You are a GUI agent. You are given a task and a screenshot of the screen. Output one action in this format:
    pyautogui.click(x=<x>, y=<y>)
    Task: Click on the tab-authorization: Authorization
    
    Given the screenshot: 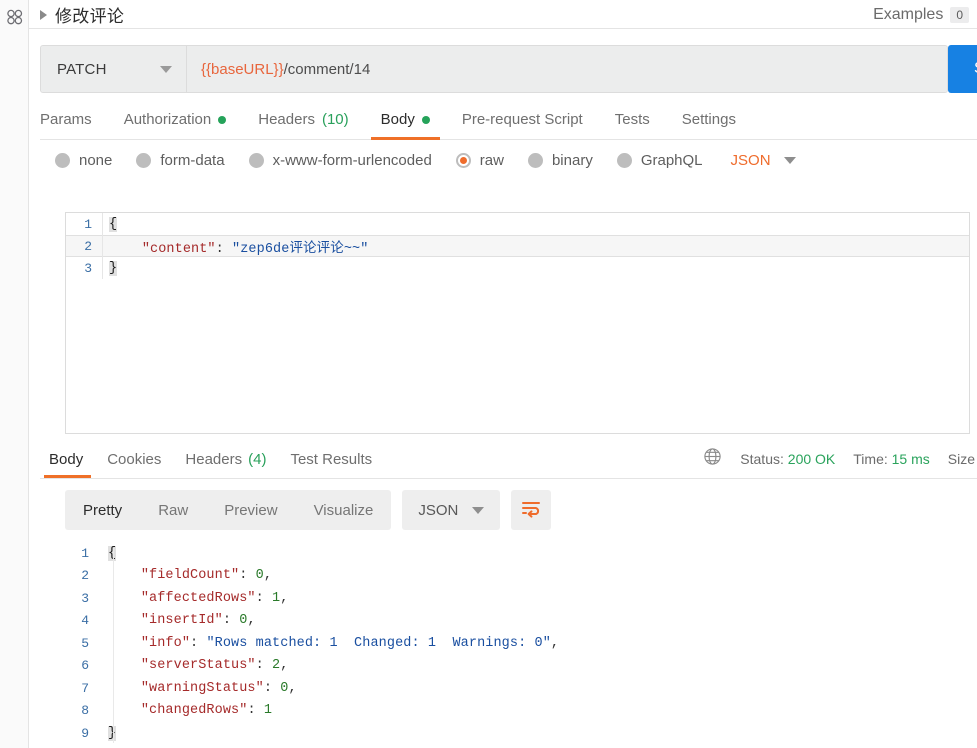 What is the action you would take?
    pyautogui.click(x=175, y=119)
    